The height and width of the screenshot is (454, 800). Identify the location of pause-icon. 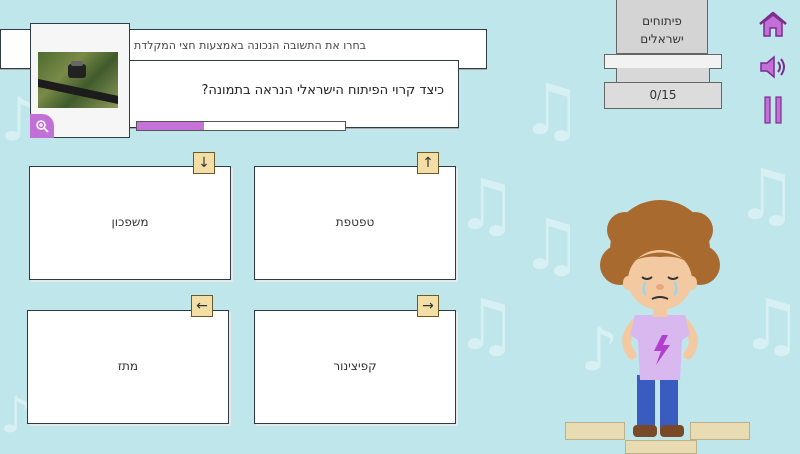
(773, 110).